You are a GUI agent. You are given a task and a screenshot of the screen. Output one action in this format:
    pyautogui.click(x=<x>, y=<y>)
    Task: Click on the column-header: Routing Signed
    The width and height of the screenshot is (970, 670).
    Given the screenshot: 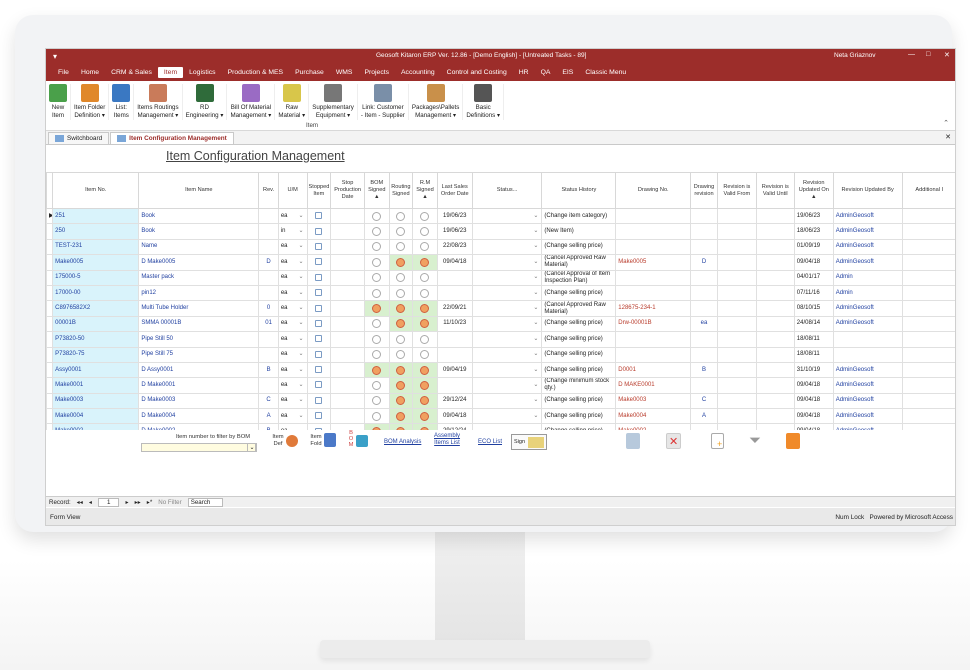 What is the action you would take?
    pyautogui.click(x=401, y=190)
    